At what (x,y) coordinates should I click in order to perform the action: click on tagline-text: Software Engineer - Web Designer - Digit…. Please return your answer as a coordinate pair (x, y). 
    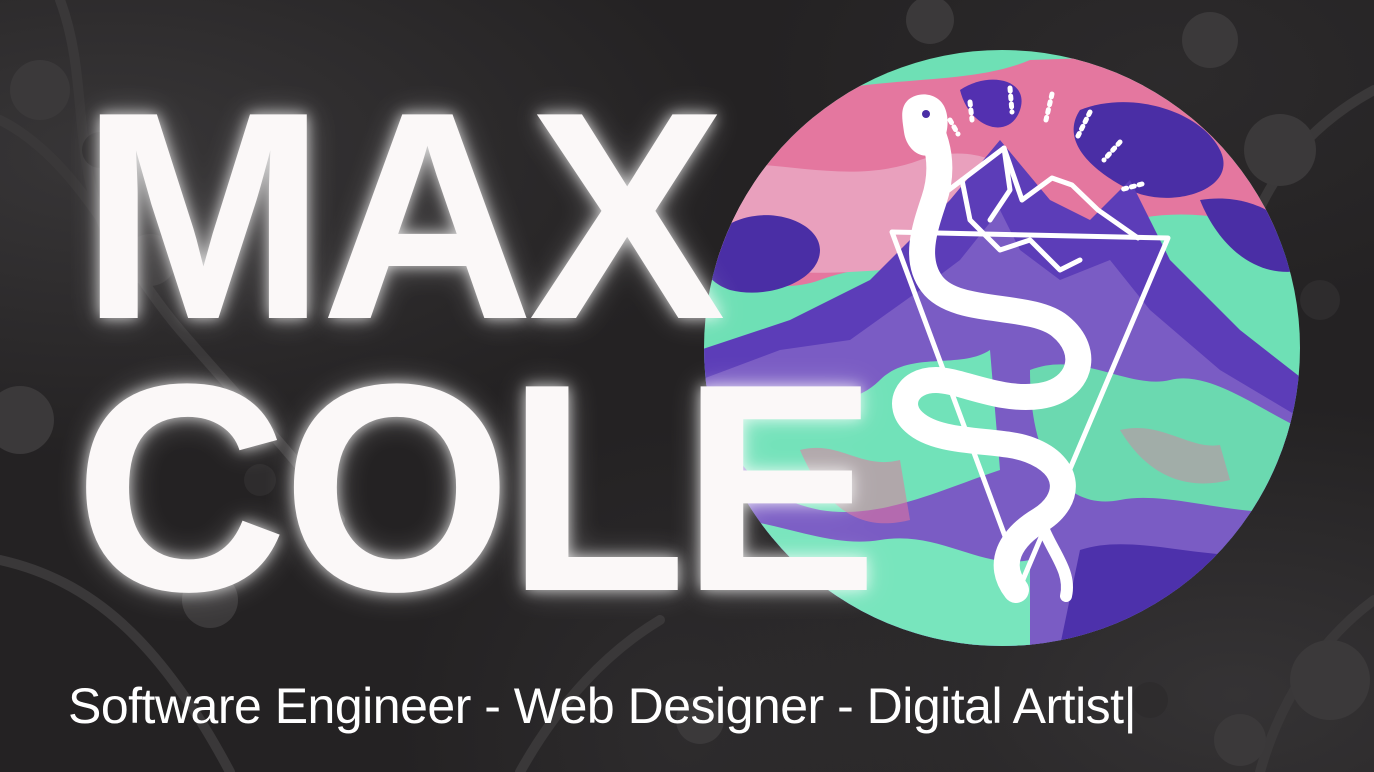
    Looking at the image, I should click on (596, 706).